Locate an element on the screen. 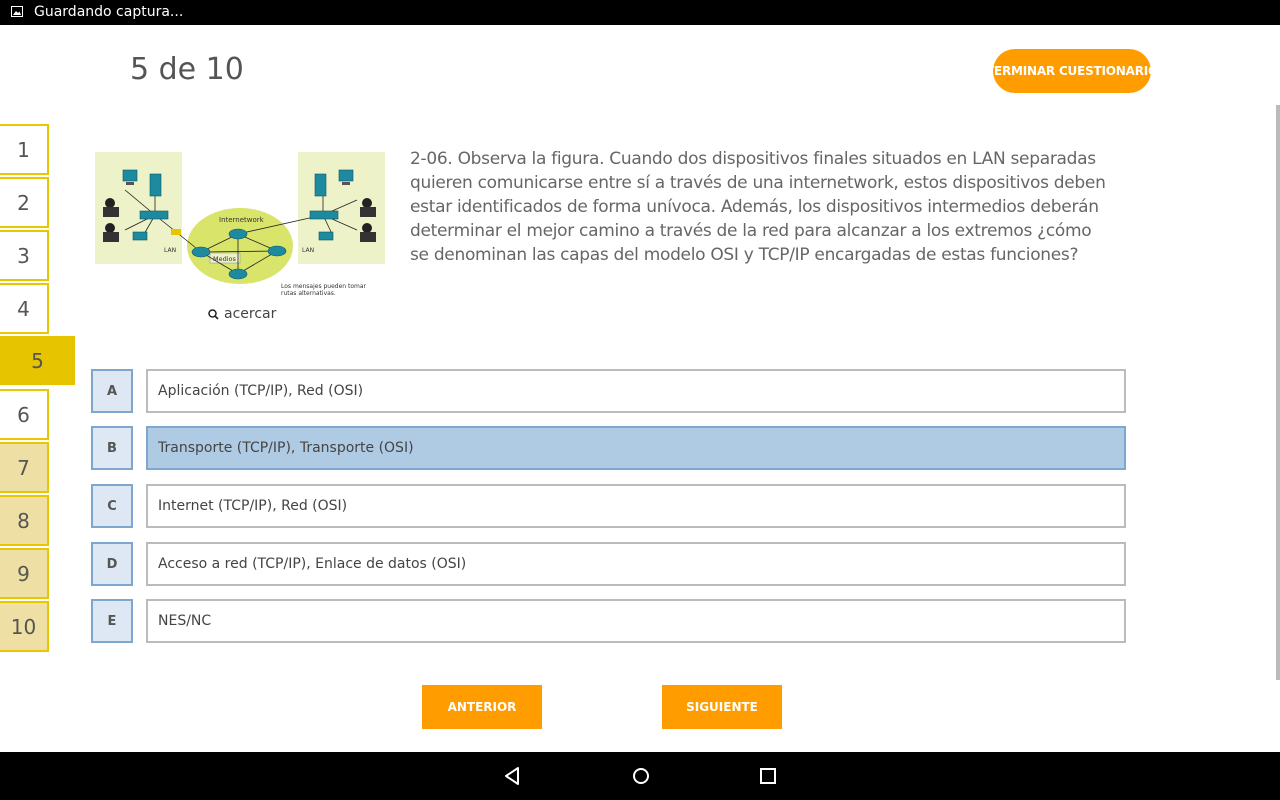  question-nav-item: 4 is located at coordinates (24, 308).